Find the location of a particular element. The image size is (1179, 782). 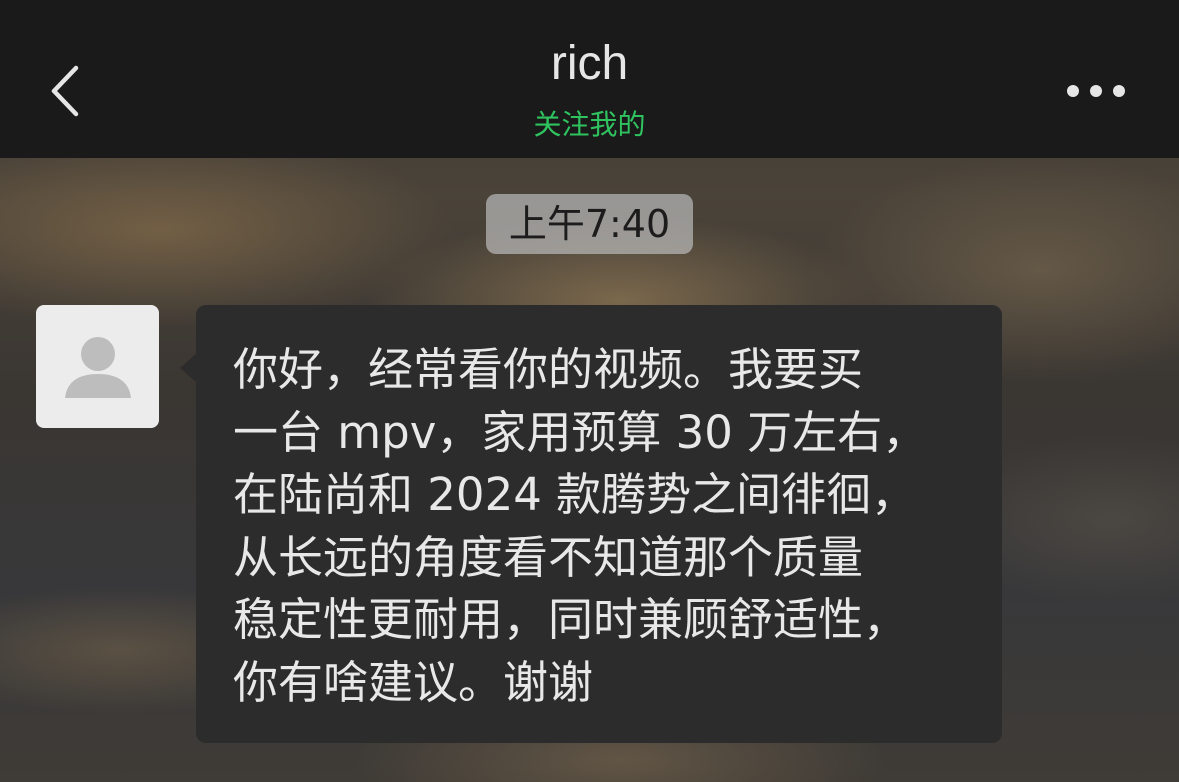

ellipsis-icon is located at coordinates (1096, 91).